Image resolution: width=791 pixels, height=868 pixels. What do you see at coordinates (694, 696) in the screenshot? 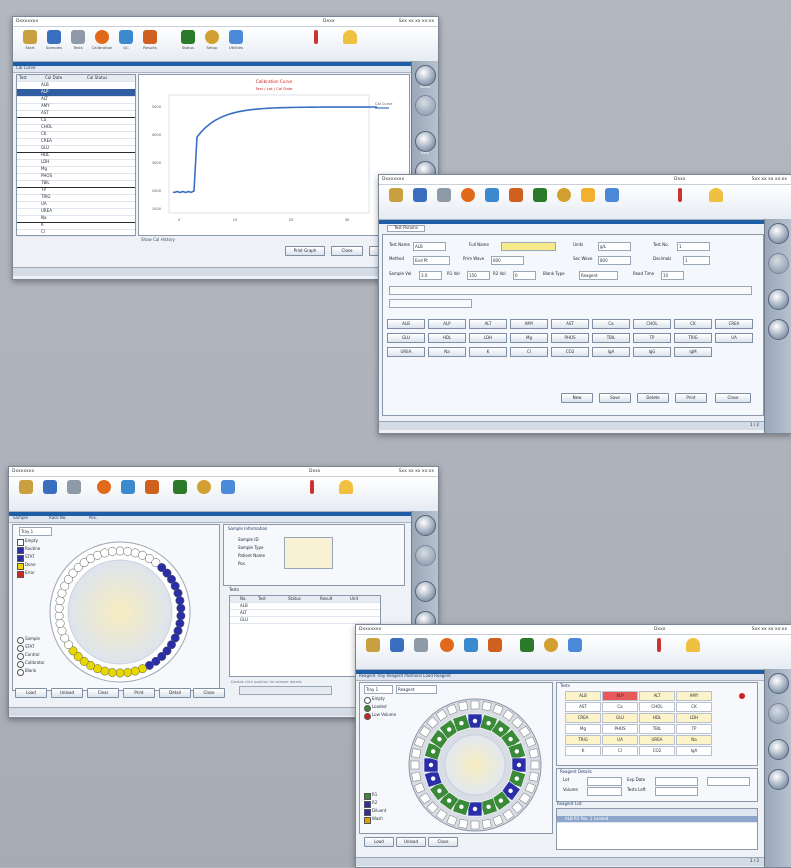
I see `test-cell: AMY` at bounding box center [694, 696].